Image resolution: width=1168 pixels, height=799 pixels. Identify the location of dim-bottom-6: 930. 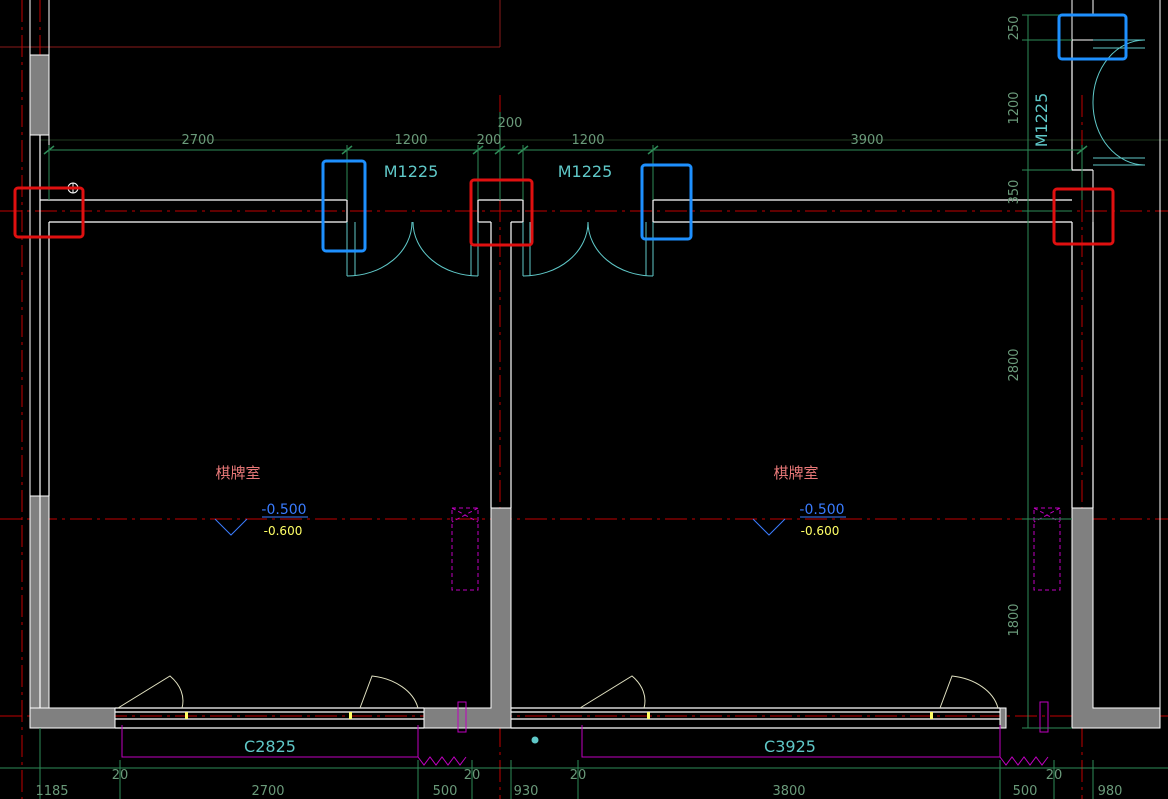
(526, 791).